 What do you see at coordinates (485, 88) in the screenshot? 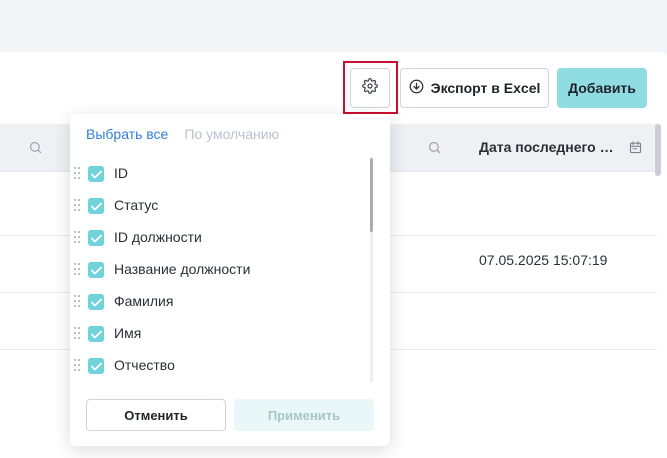
I see `export-label: Экспорт в Excel` at bounding box center [485, 88].